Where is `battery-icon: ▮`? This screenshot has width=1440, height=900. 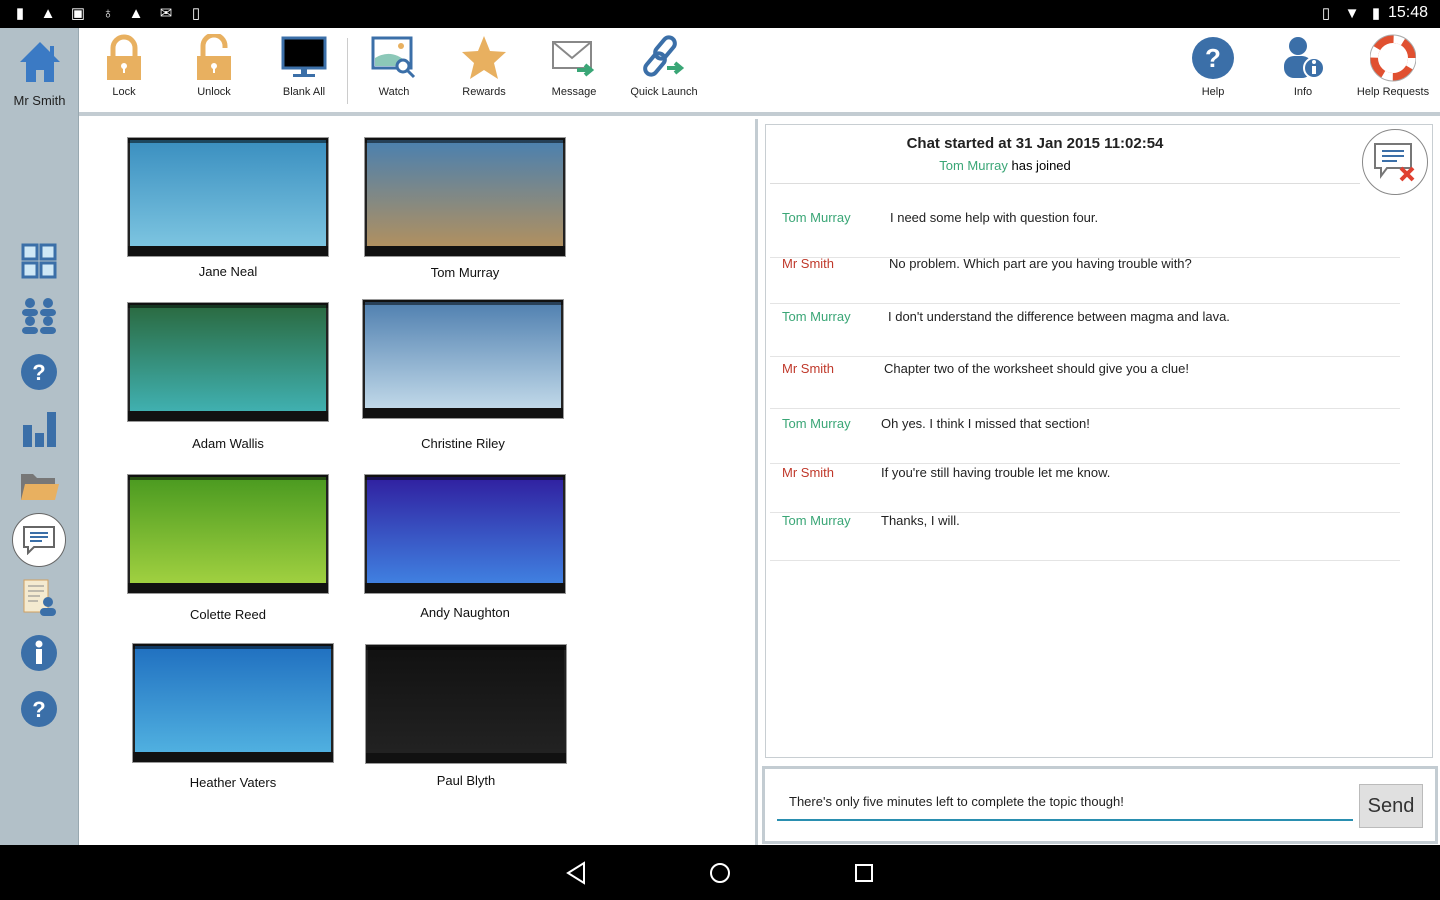 battery-icon: ▮ is located at coordinates (1376, 13).